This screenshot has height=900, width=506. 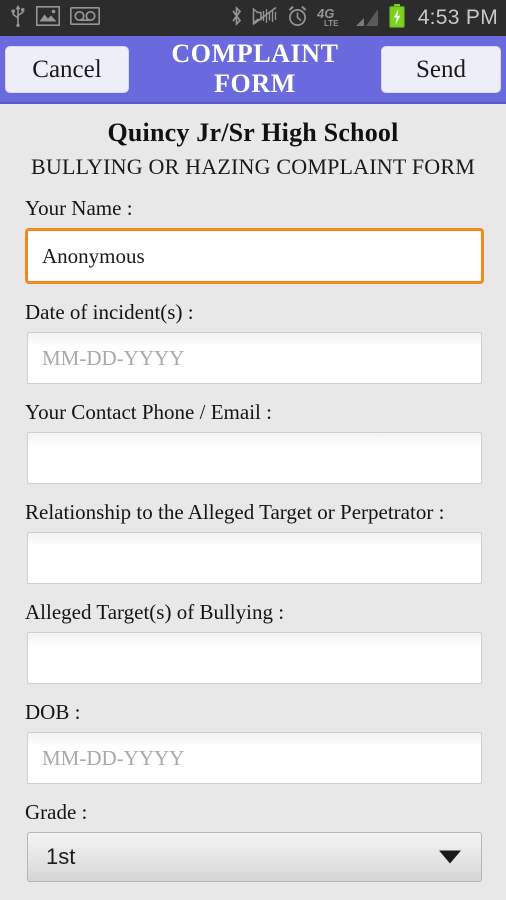 I want to click on field-row: Date of incident(s) :, so click(x=253, y=342).